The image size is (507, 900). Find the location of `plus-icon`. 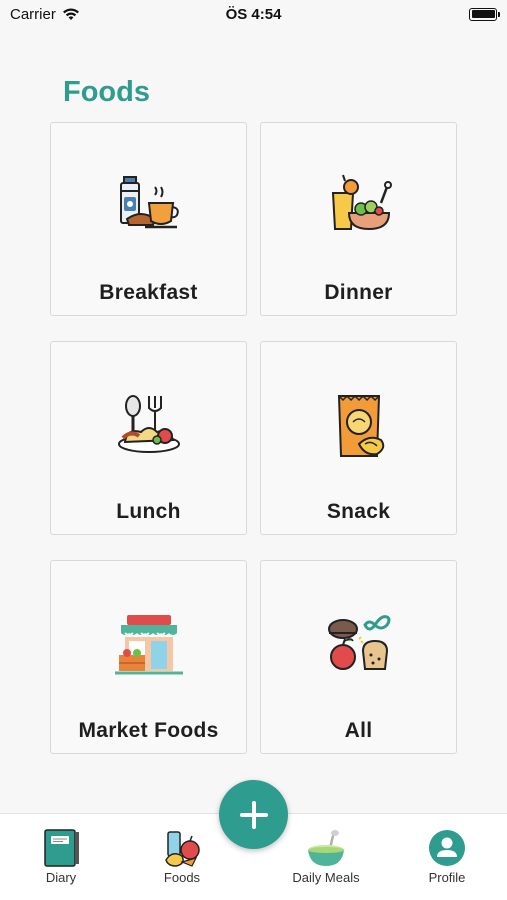

plus-icon is located at coordinates (253, 814).